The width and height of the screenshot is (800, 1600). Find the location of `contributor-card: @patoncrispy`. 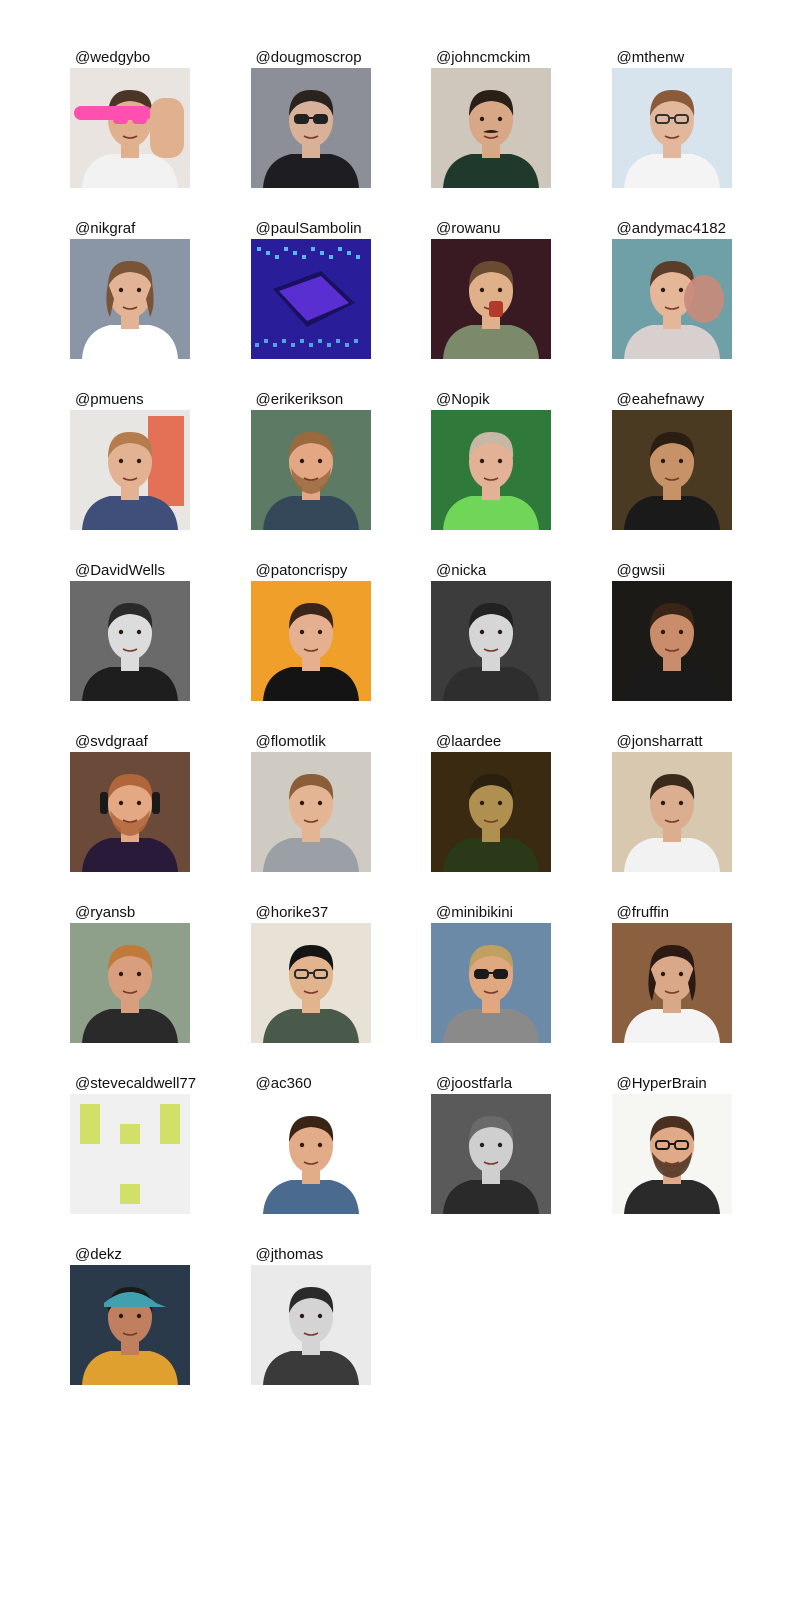

contributor-card: @patoncrispy is located at coordinates (310, 631).